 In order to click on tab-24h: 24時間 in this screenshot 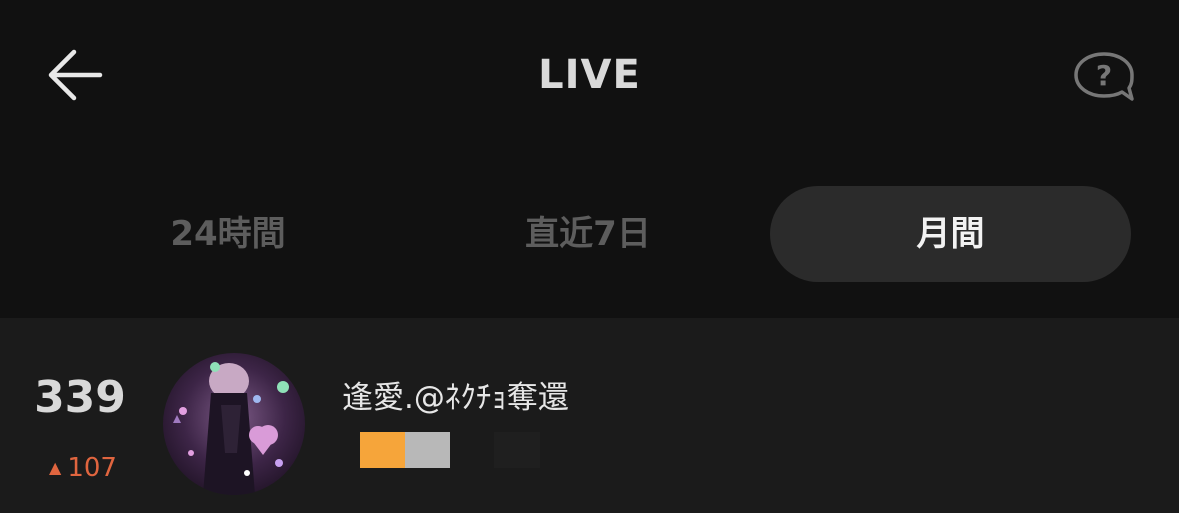, I will do `click(228, 234)`.